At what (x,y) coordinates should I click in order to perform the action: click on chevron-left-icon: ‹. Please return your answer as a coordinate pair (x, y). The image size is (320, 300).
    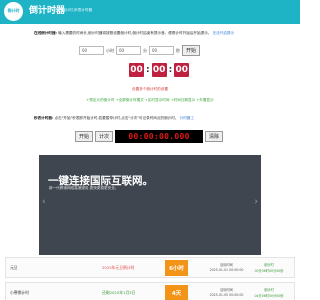
    Looking at the image, I should click on (44, 202).